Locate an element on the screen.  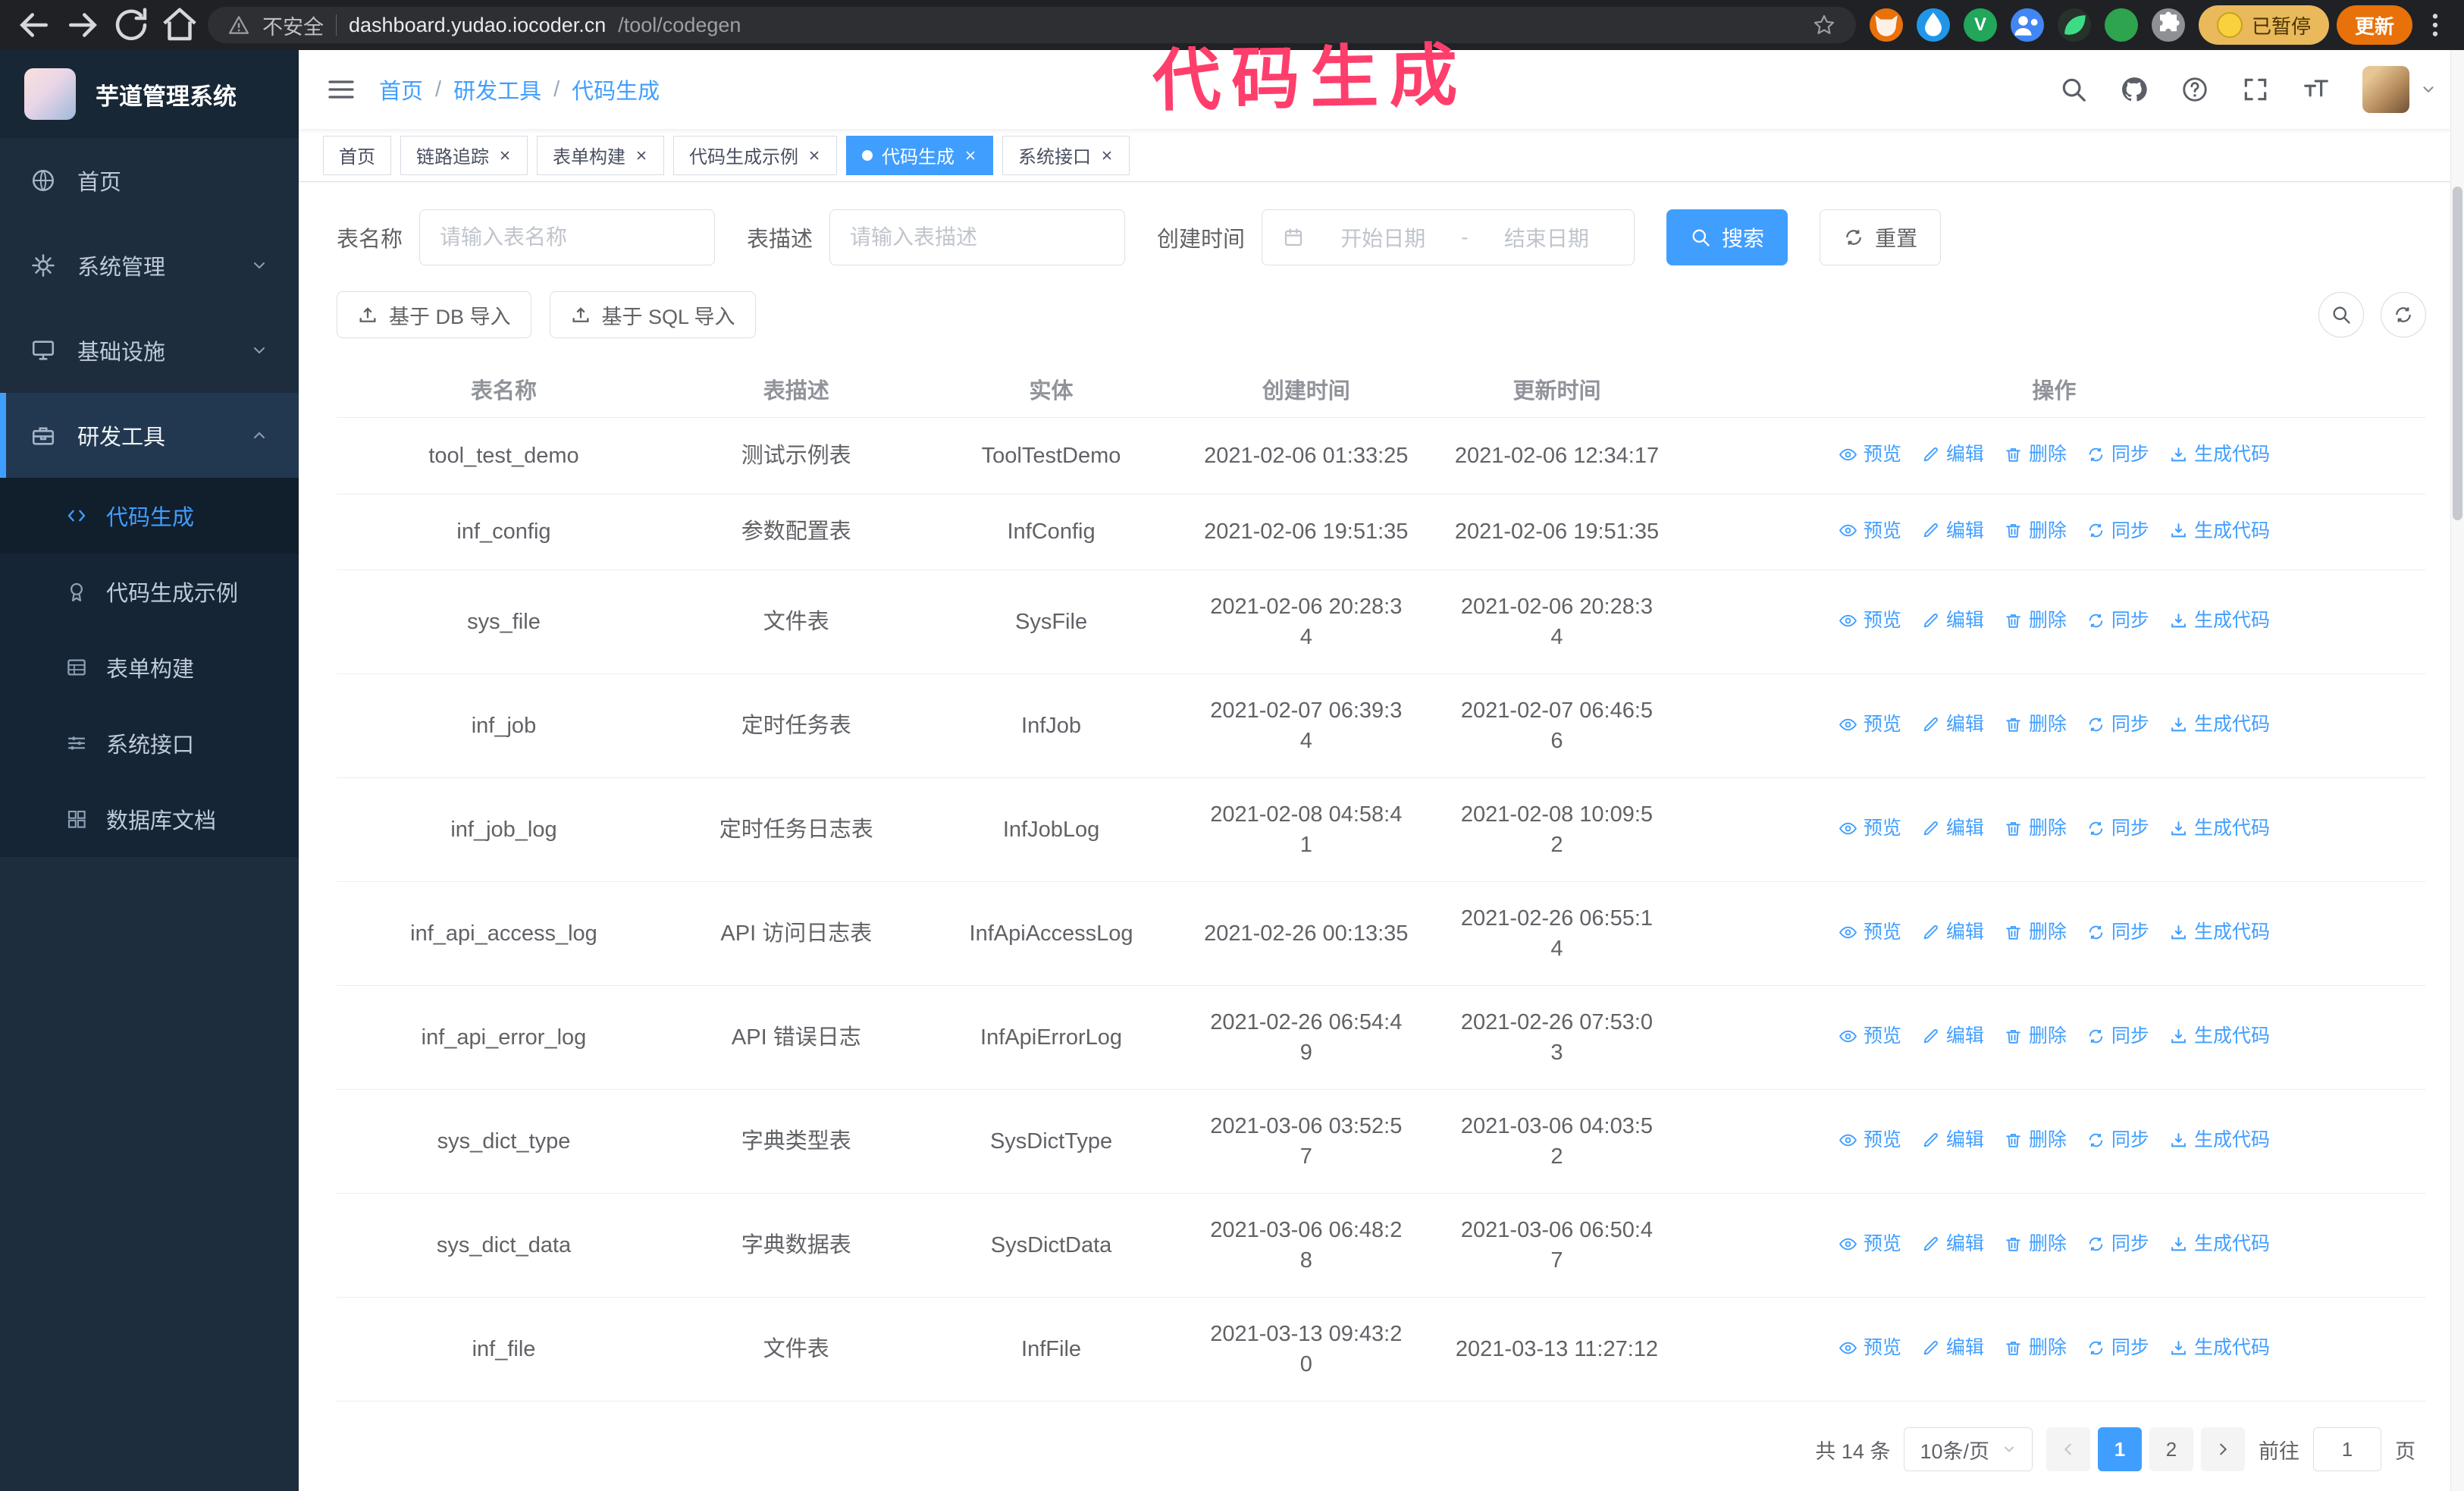
search-button: 搜索 is located at coordinates (1727, 237).